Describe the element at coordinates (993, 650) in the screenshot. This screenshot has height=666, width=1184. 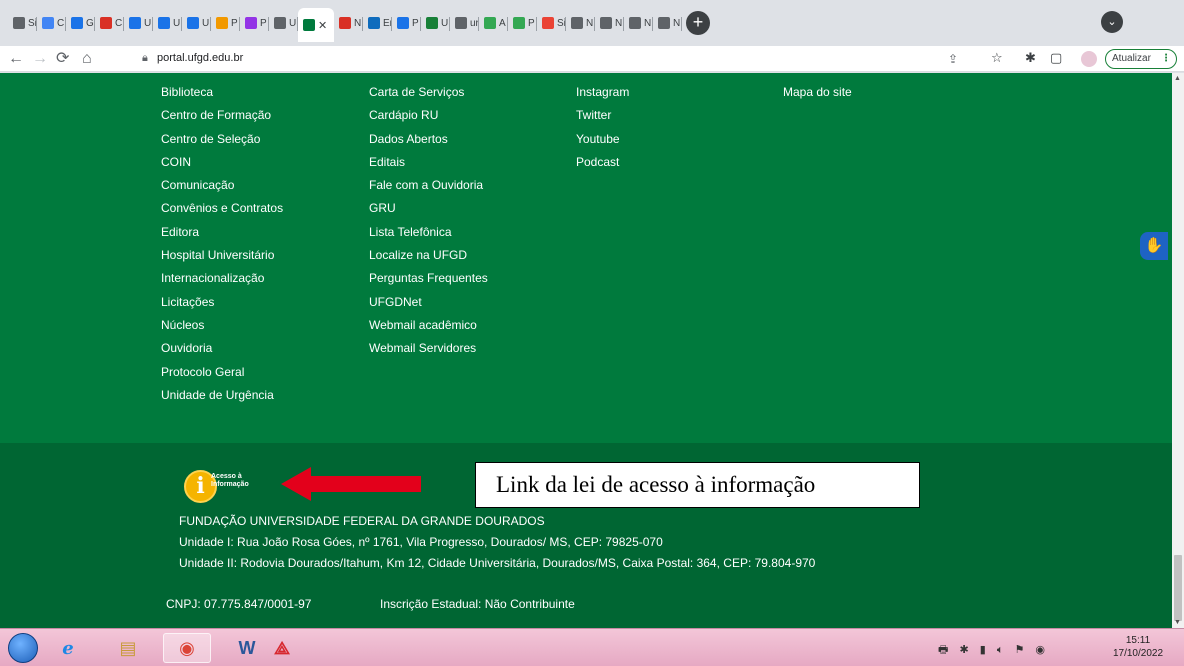
I see `system-tray-icons: 🖶︎ ✱ ▮ 🔈︎ ⚑ ◉` at that location.